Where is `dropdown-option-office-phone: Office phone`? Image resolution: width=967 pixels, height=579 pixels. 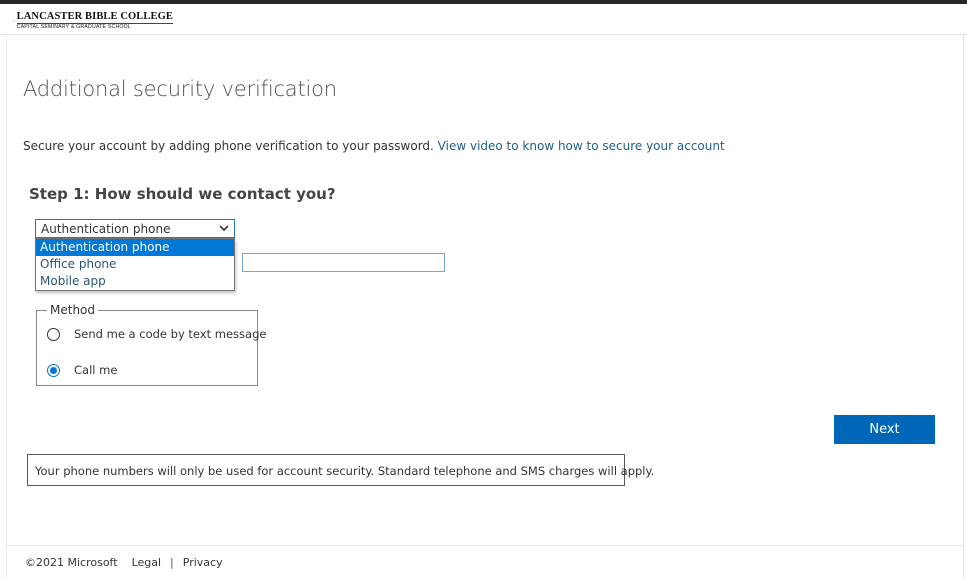 dropdown-option-office-phone: Office phone is located at coordinates (135, 264).